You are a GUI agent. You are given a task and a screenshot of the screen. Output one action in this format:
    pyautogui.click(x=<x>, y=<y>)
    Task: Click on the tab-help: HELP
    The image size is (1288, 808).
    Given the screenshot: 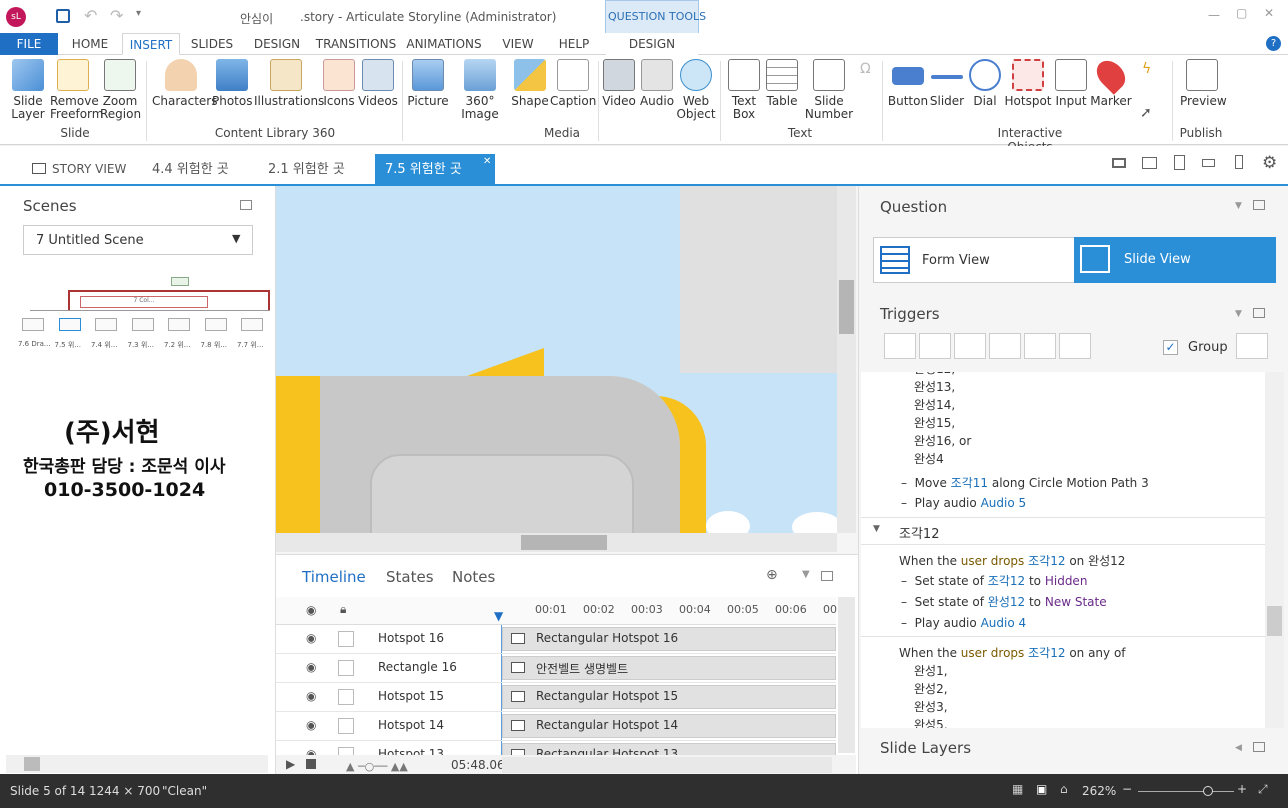 What is the action you would take?
    pyautogui.click(x=574, y=44)
    